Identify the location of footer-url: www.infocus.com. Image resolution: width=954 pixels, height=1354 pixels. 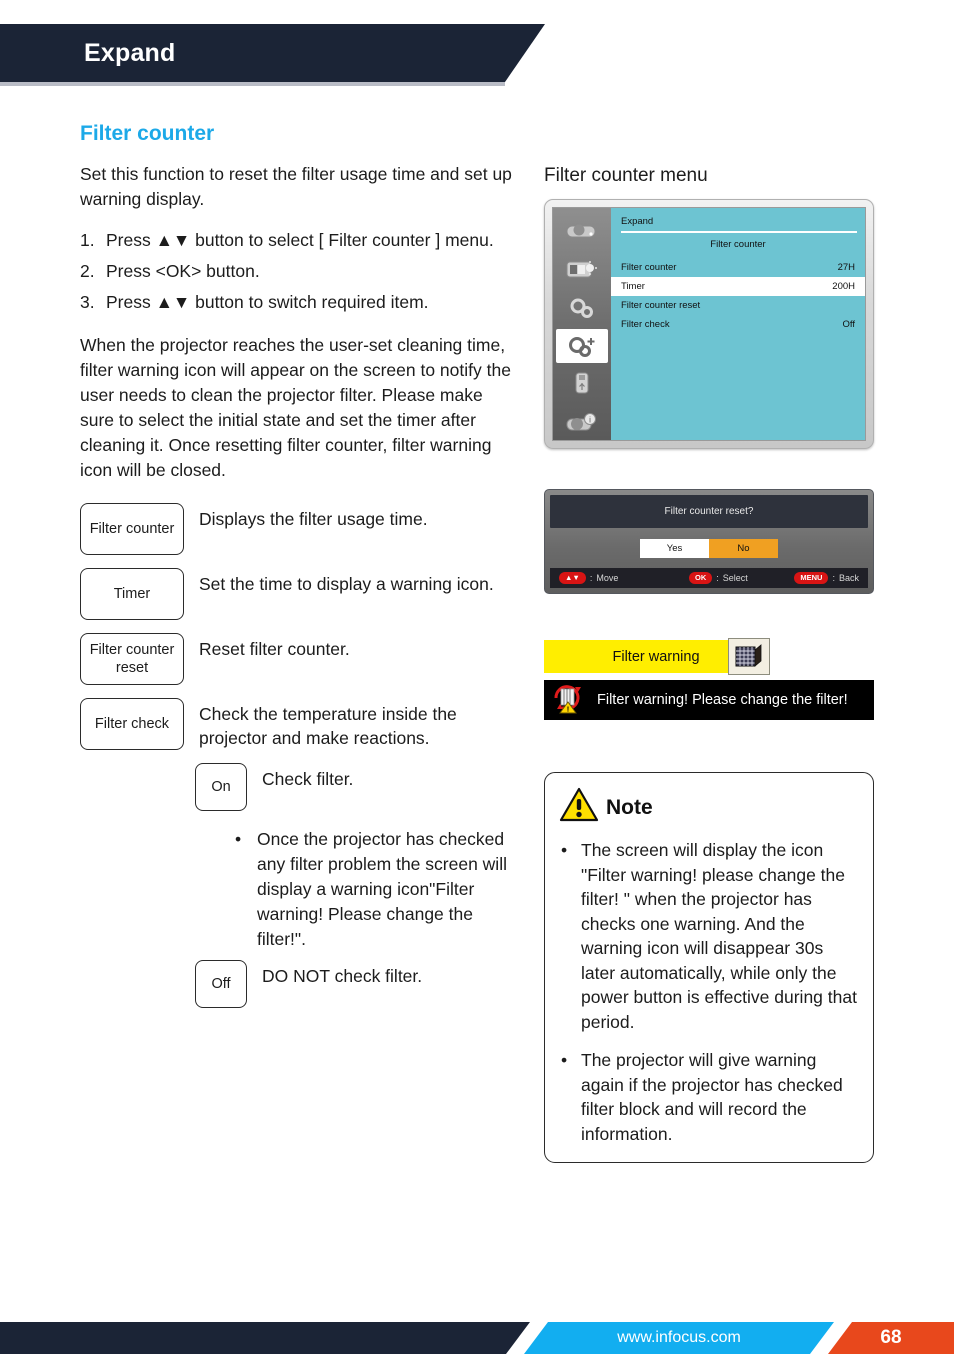
(679, 1338).